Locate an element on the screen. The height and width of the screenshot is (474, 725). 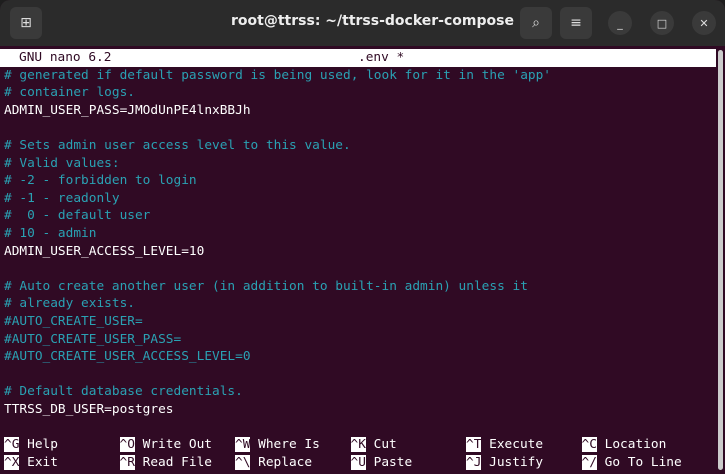
editor-line: # 0 - default user is located at coordinates (77, 216).